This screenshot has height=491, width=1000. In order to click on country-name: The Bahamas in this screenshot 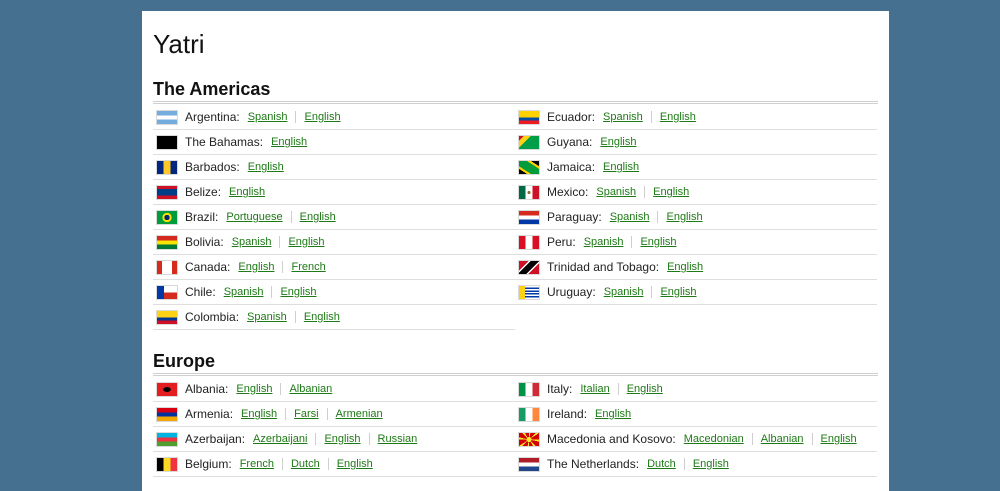, I will do `click(222, 142)`.